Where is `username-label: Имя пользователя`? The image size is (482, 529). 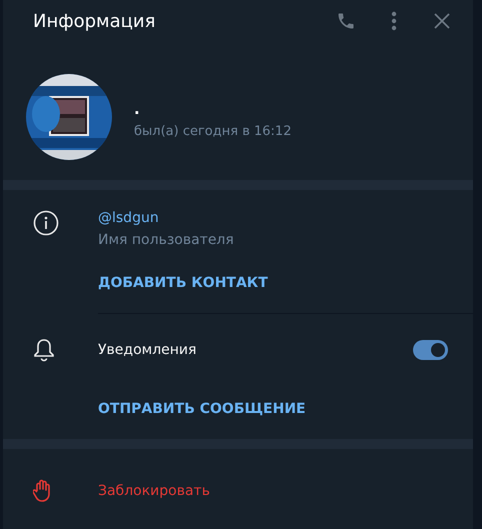 username-label: Имя пользователя is located at coordinates (166, 240).